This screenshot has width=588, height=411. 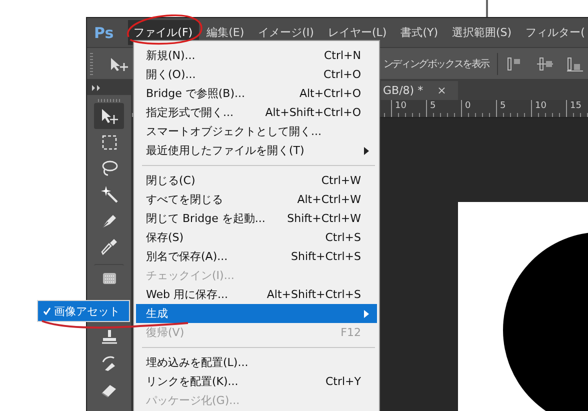 What do you see at coordinates (350, 332) in the screenshot?
I see `shortcut-label: F12` at bounding box center [350, 332].